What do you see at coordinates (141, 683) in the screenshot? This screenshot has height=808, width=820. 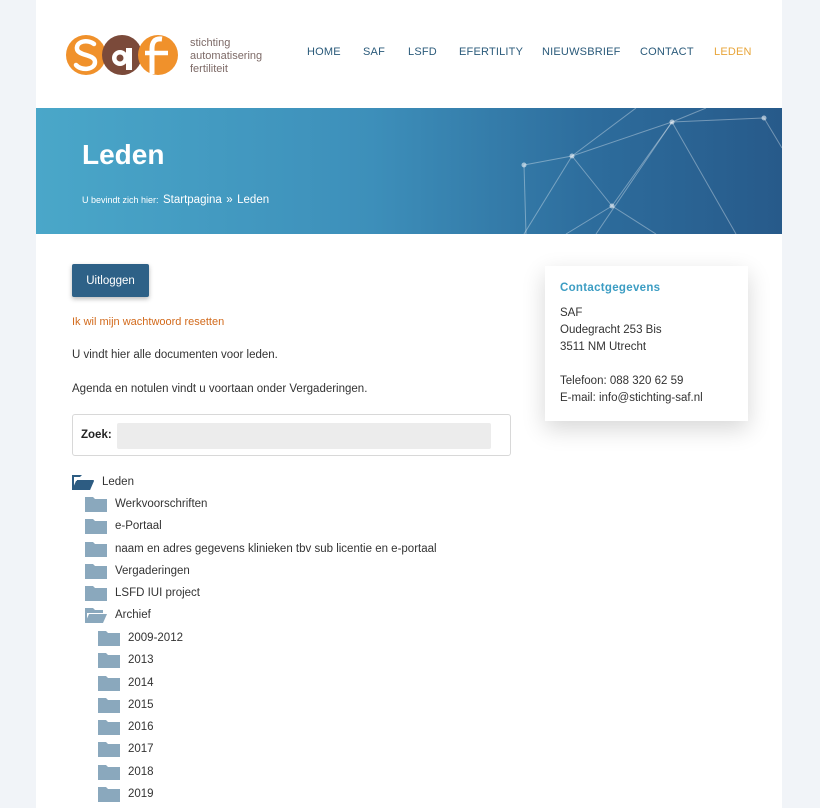 I see `tree-item-label: 2014` at bounding box center [141, 683].